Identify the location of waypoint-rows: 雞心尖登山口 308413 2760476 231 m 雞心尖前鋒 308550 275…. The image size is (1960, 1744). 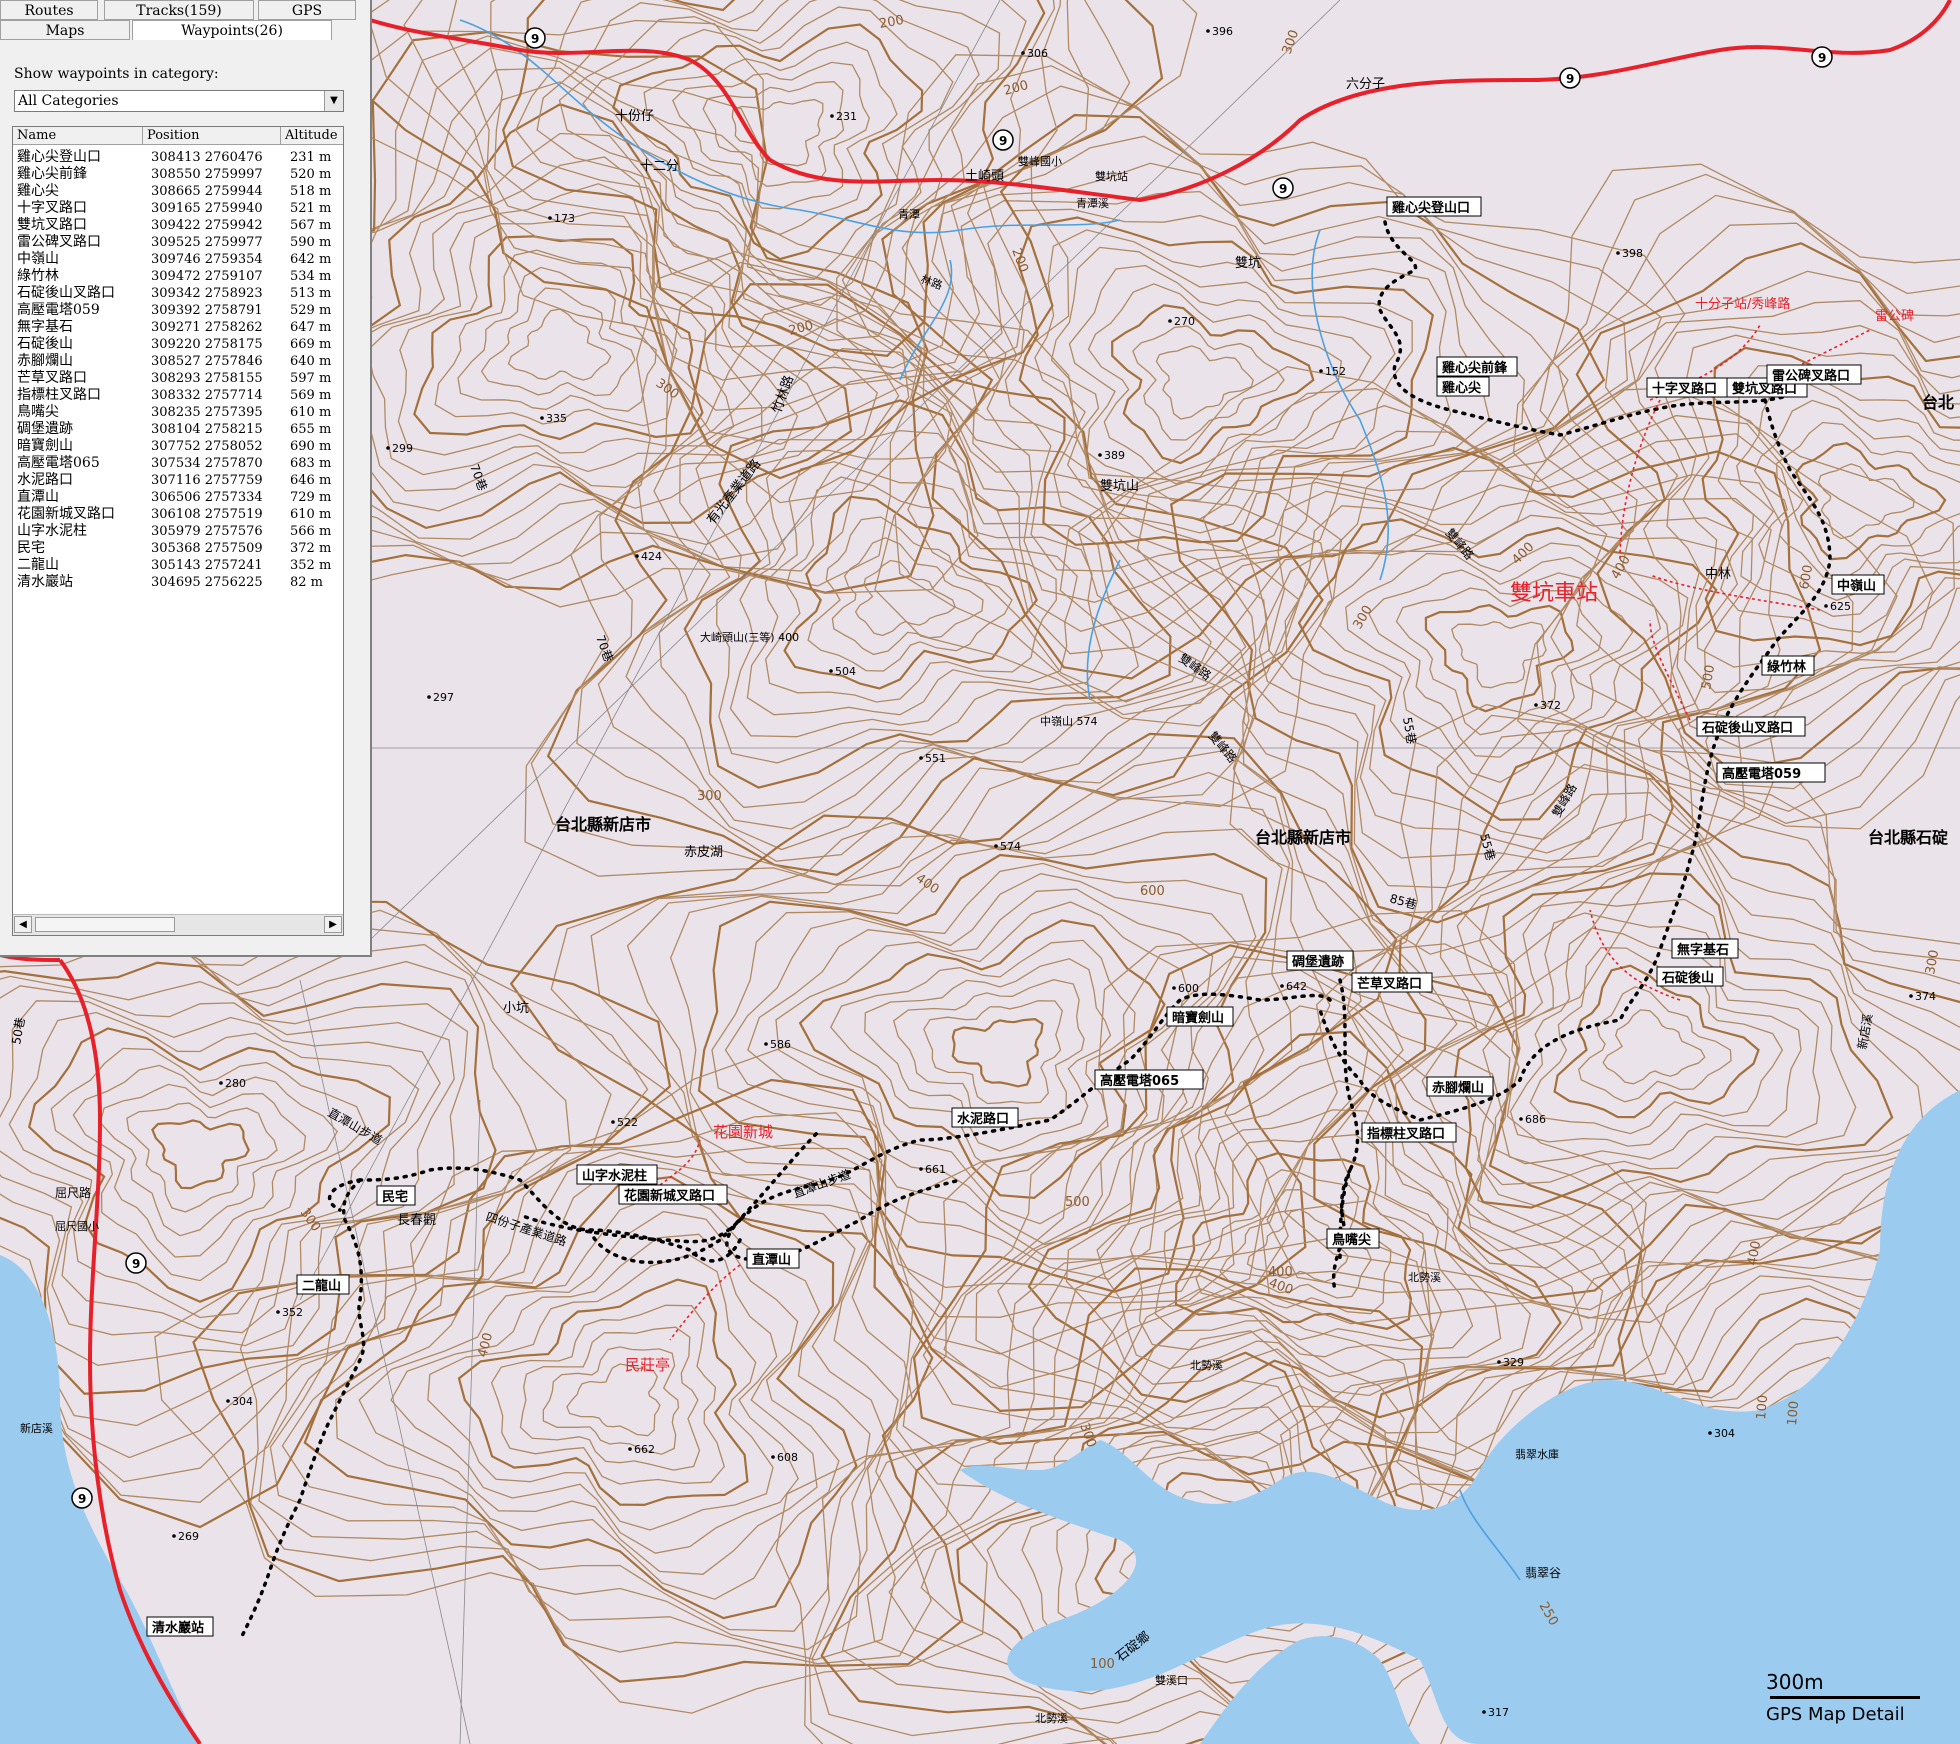
(178, 370).